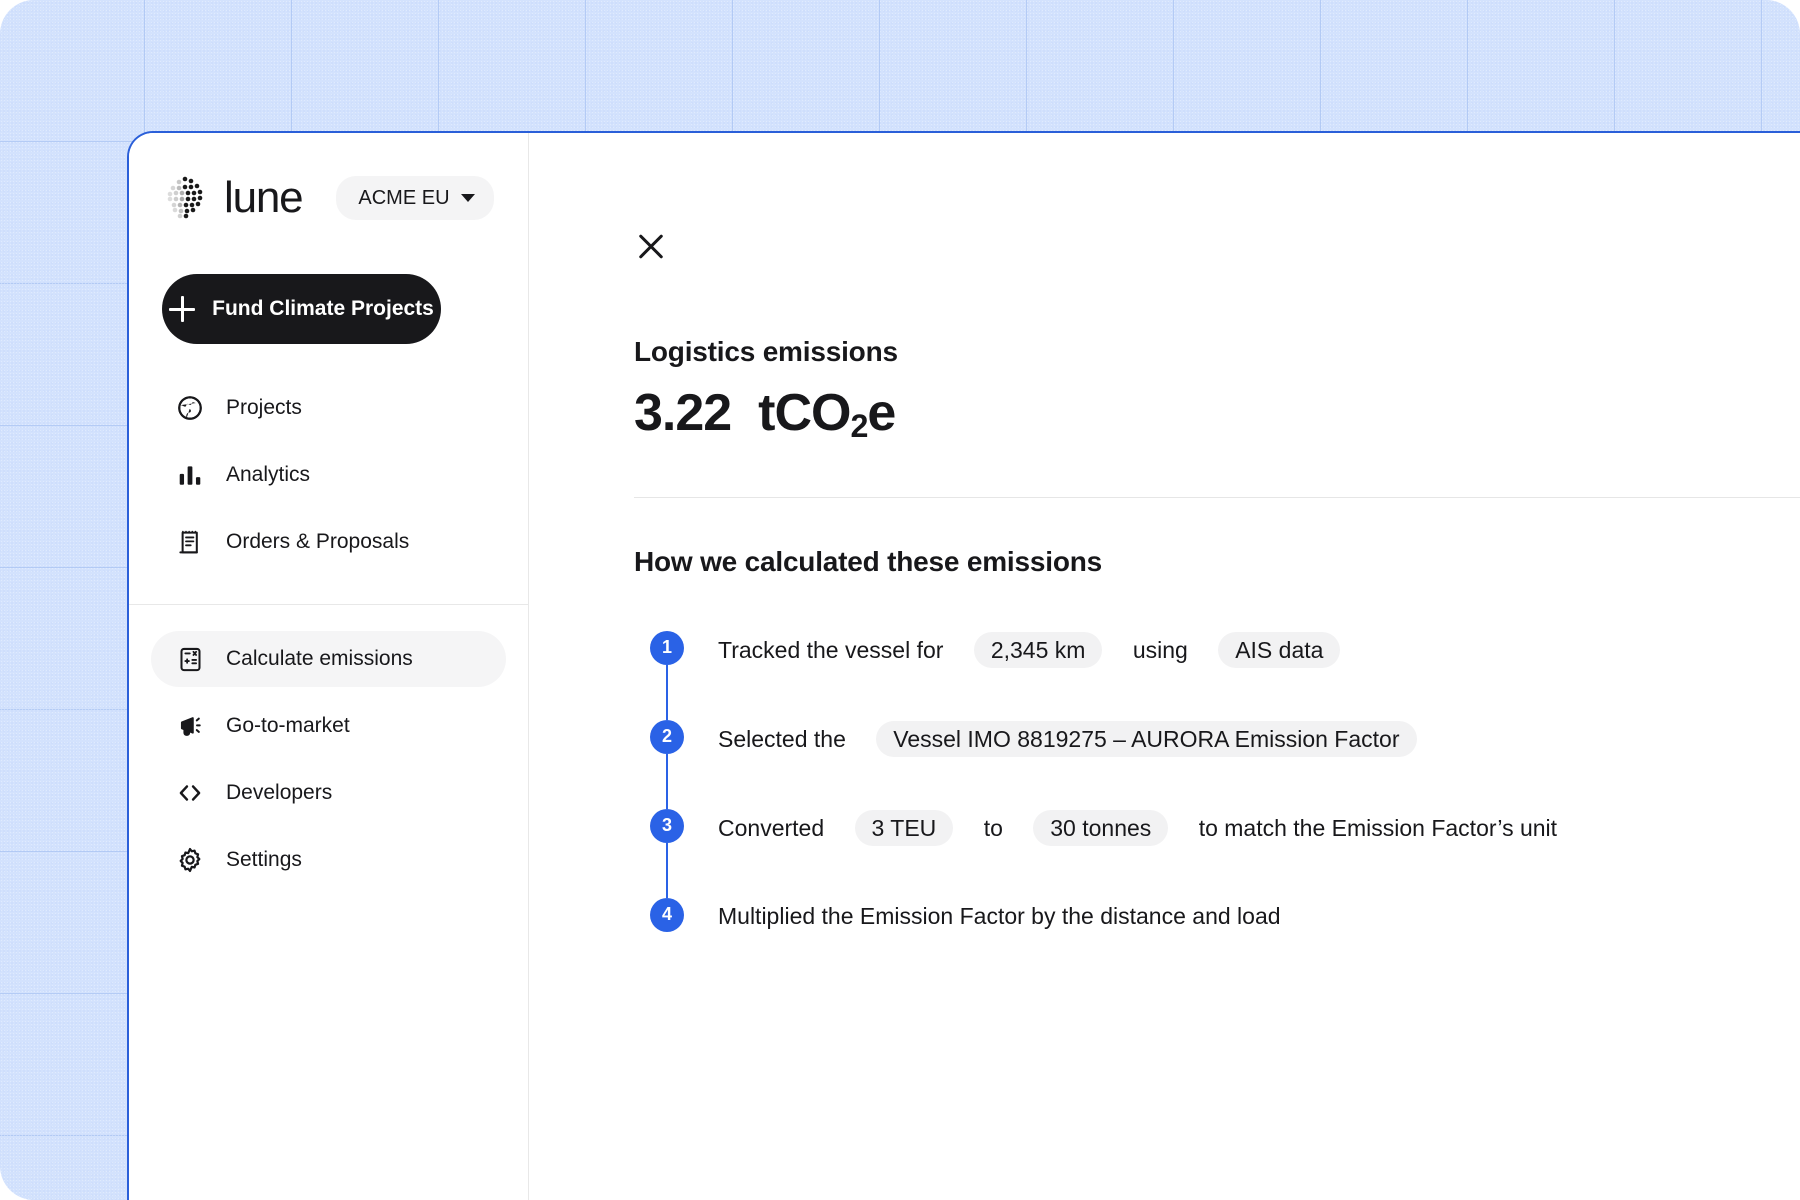  What do you see at coordinates (651, 246) in the screenshot?
I see `close-icon` at bounding box center [651, 246].